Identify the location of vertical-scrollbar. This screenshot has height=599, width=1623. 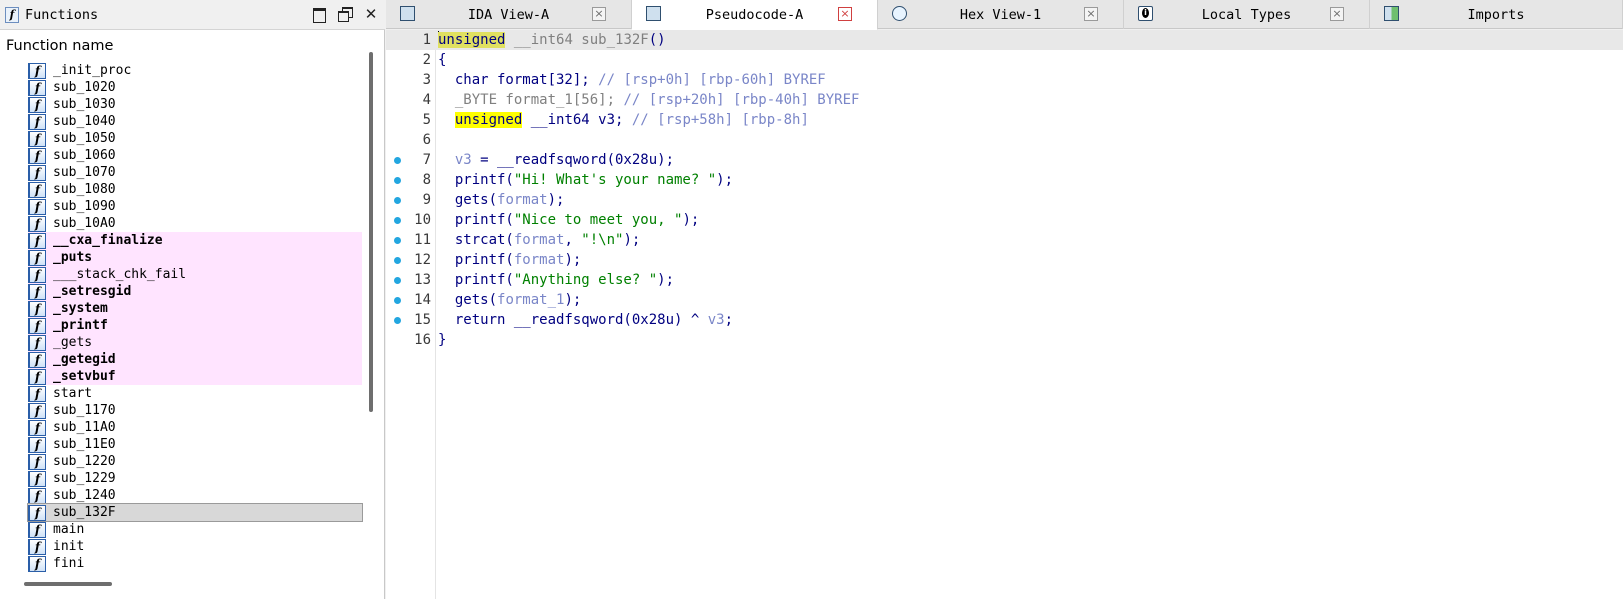
(371, 232).